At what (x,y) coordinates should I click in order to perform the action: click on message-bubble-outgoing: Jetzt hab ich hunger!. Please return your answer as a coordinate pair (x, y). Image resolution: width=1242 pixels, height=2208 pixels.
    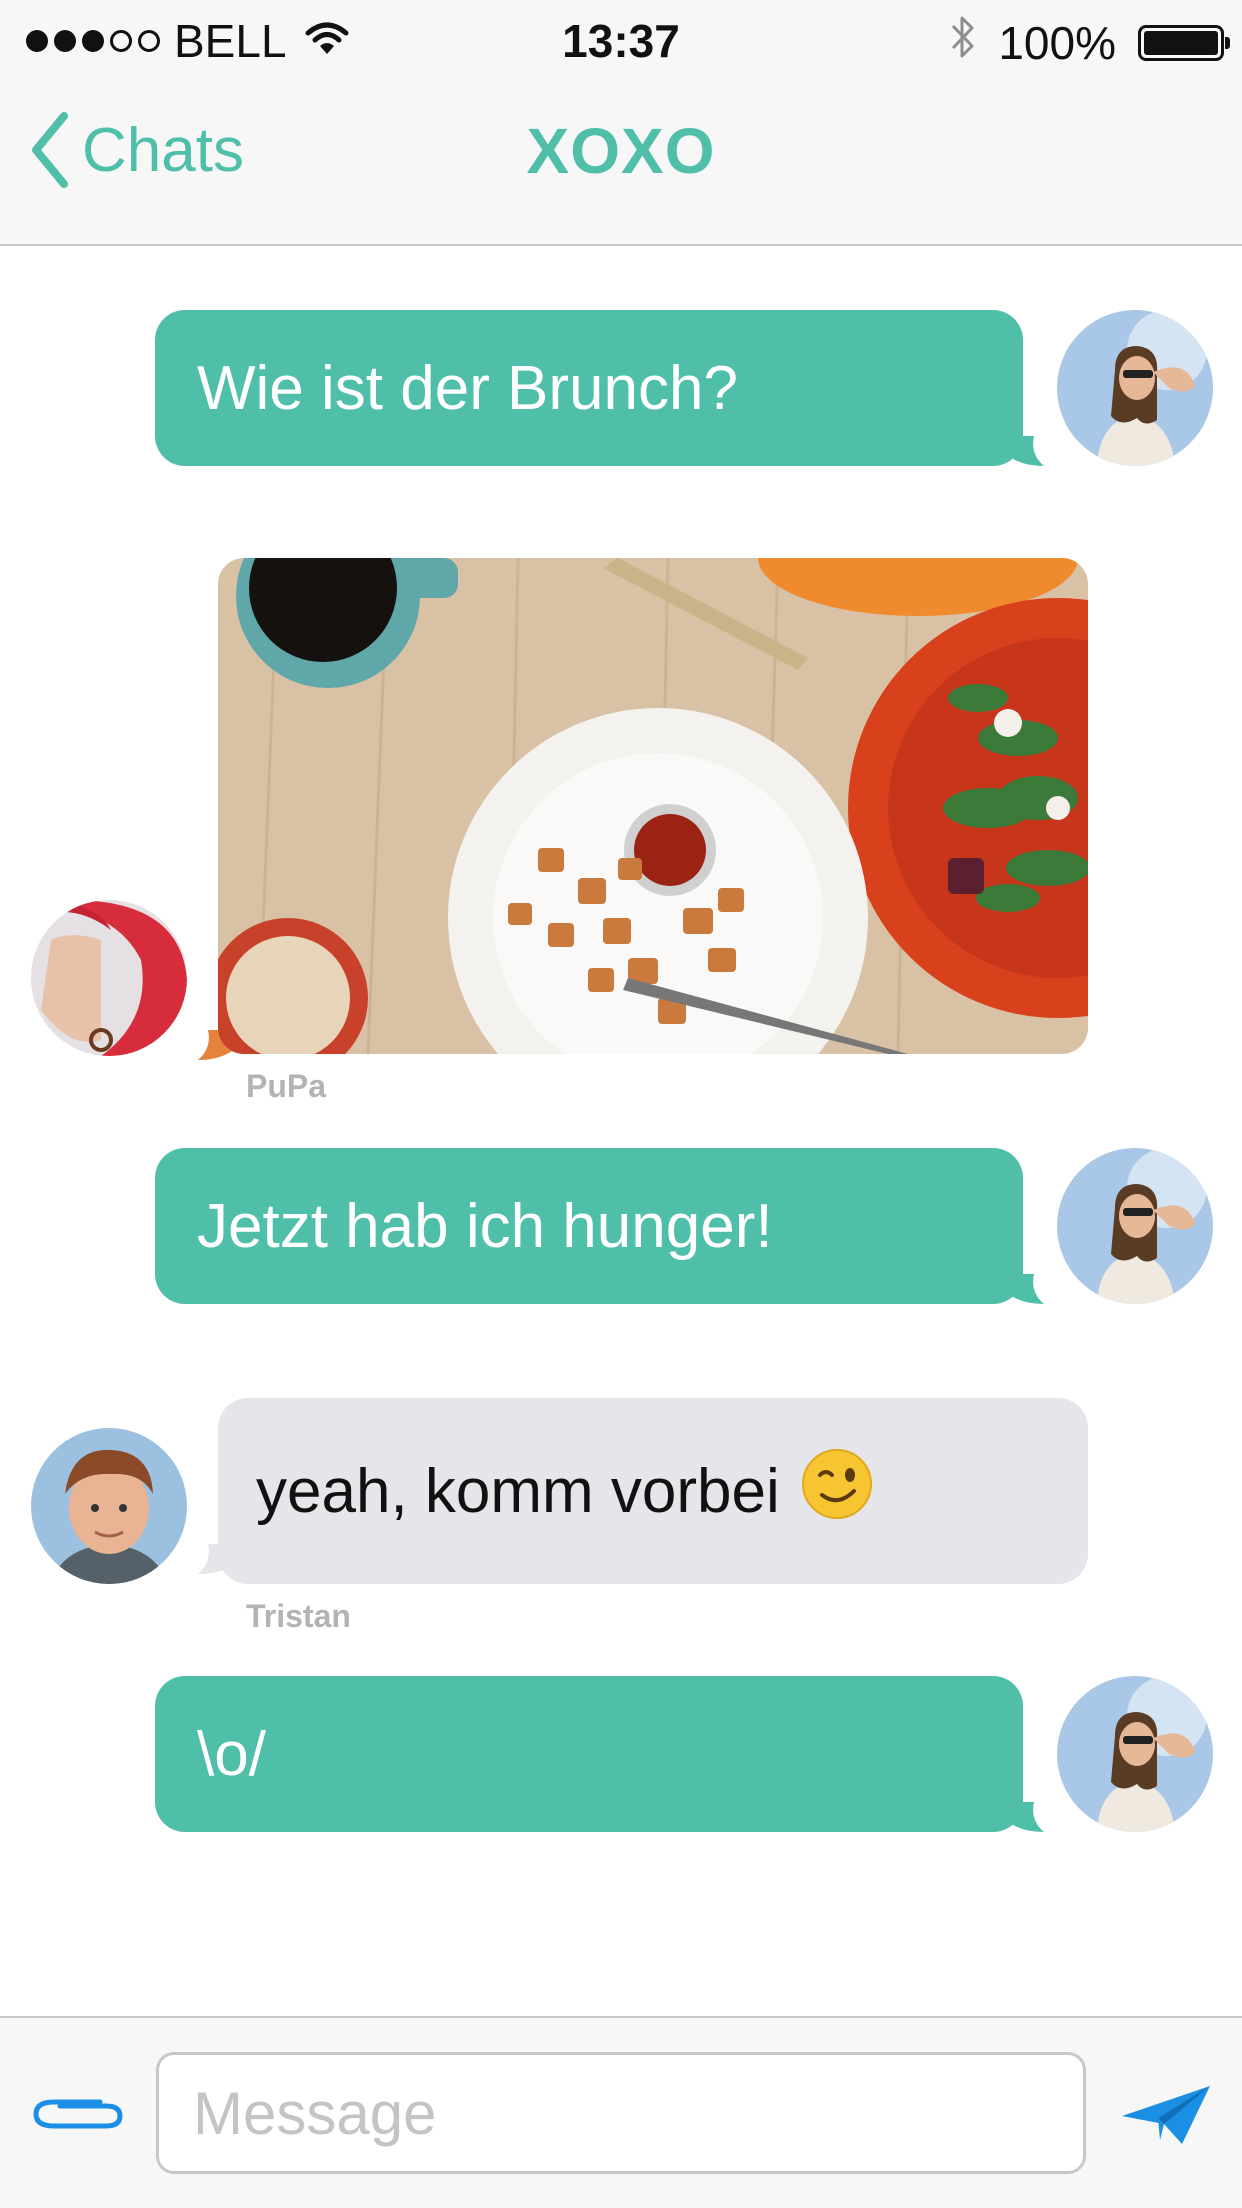
    Looking at the image, I should click on (589, 1226).